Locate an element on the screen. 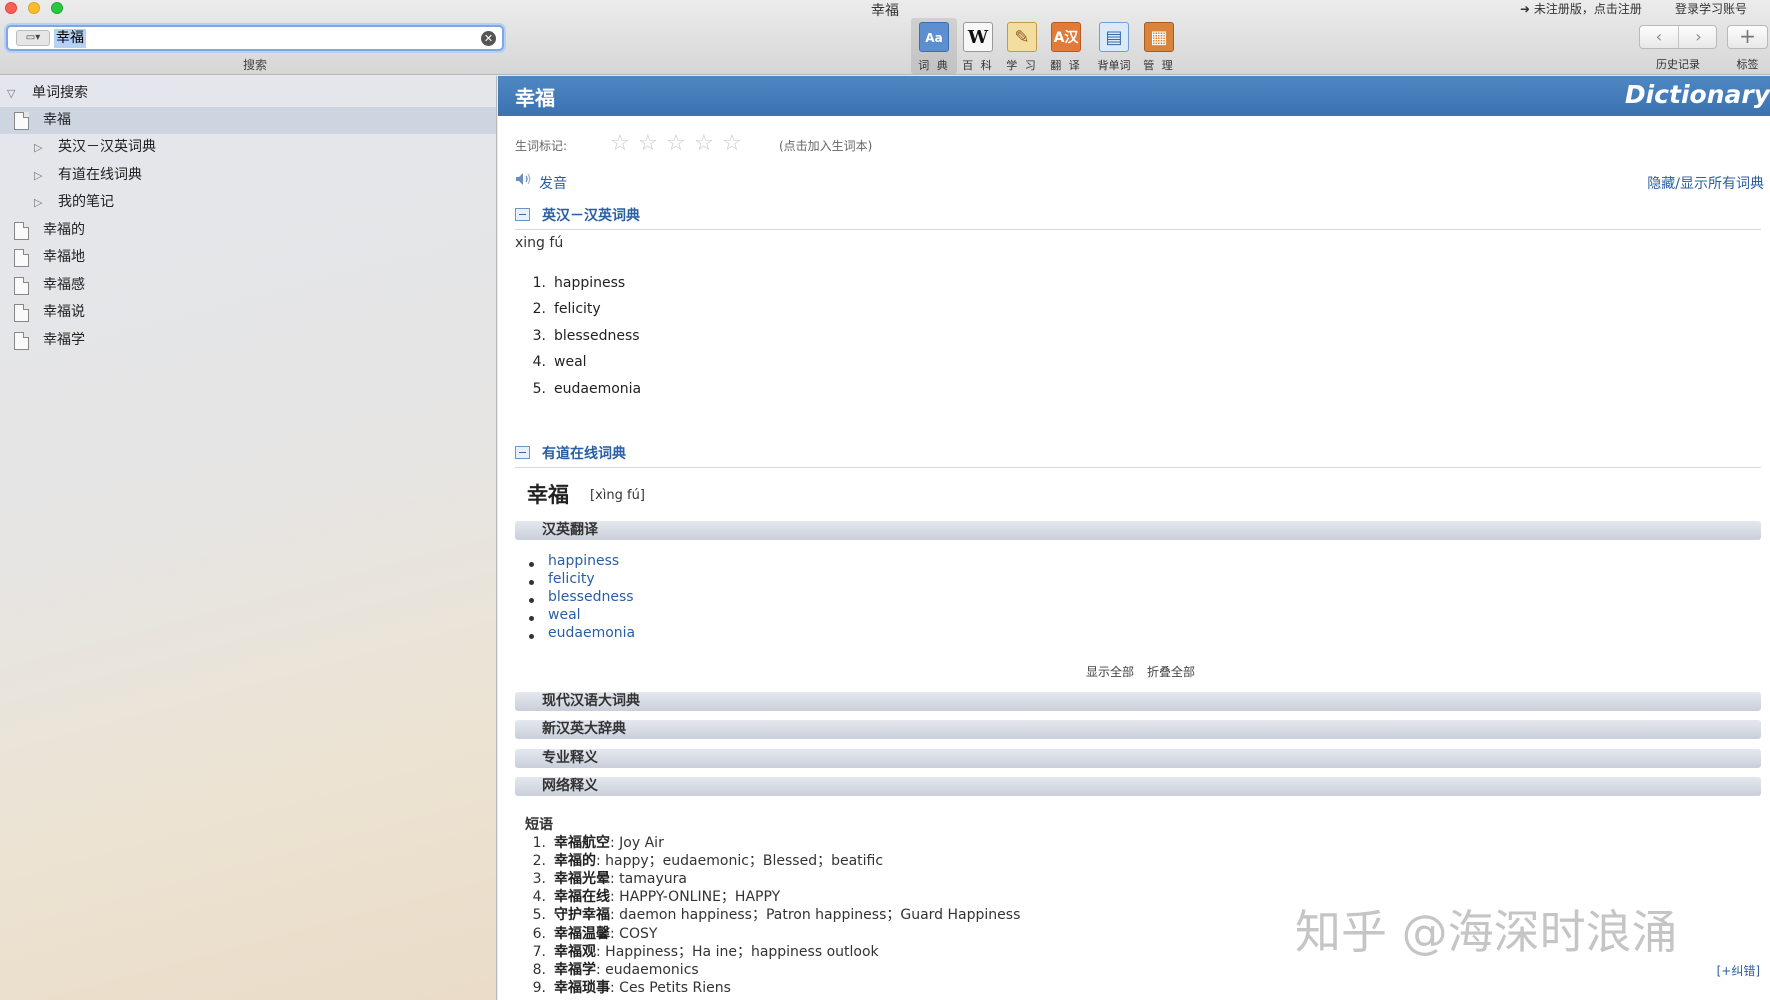 The width and height of the screenshot is (1770, 1000). sidebar-item-label: 幸福感 is located at coordinates (64, 285).